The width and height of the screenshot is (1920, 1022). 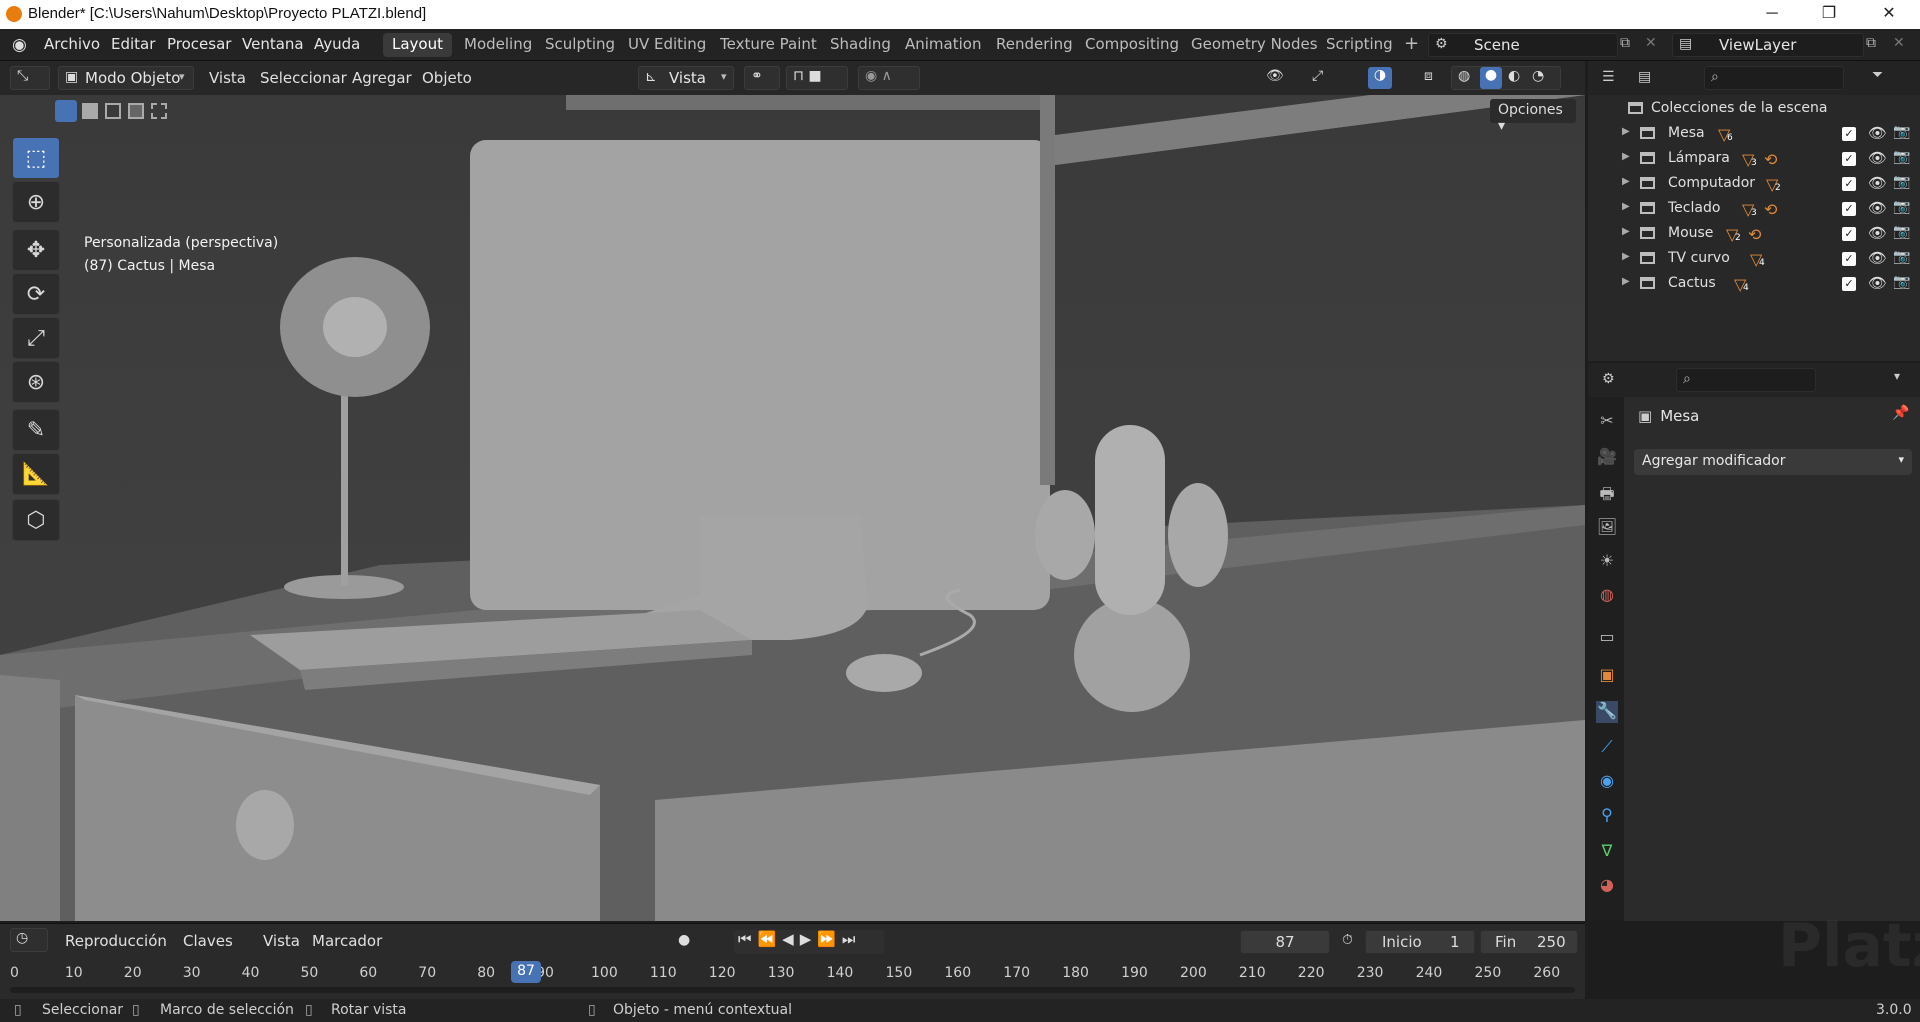 What do you see at coordinates (1607, 494) in the screenshot?
I see `output-tab-icon: 🖶` at bounding box center [1607, 494].